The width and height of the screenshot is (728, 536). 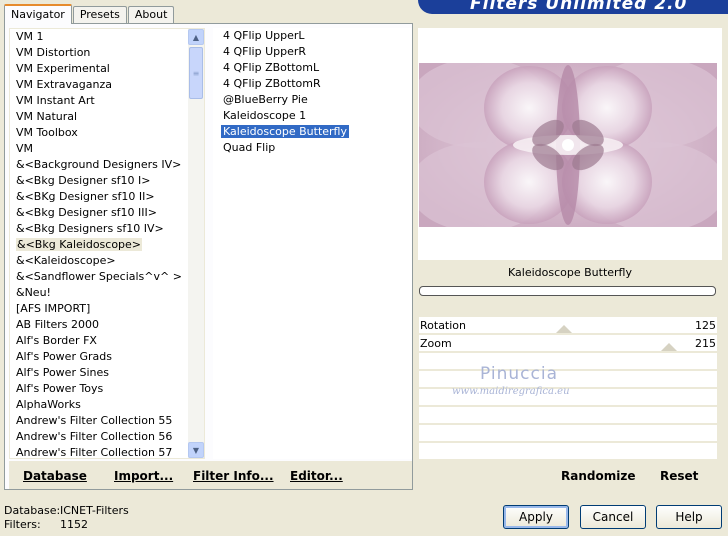 I want to click on category-item: AlphaWorks, so click(x=107, y=405).